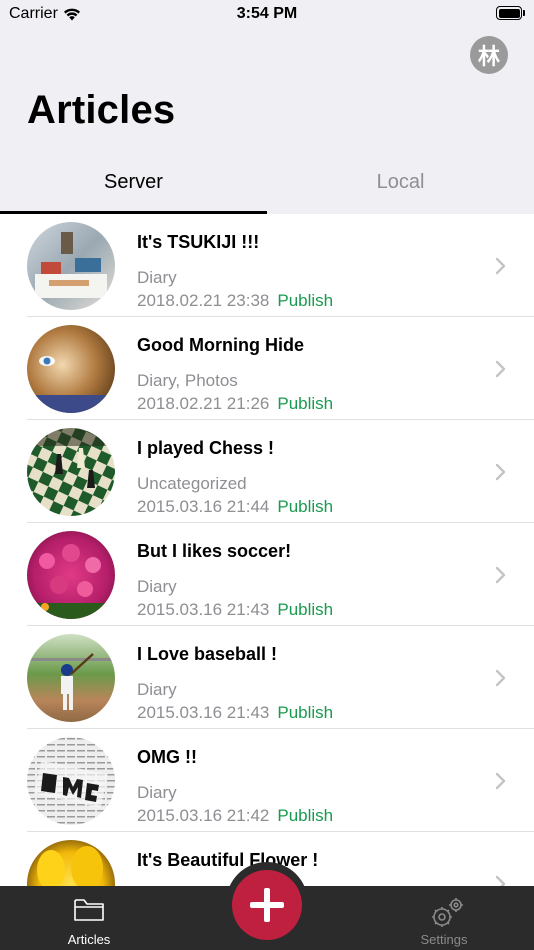  I want to click on page-title: Articles, so click(101, 110).